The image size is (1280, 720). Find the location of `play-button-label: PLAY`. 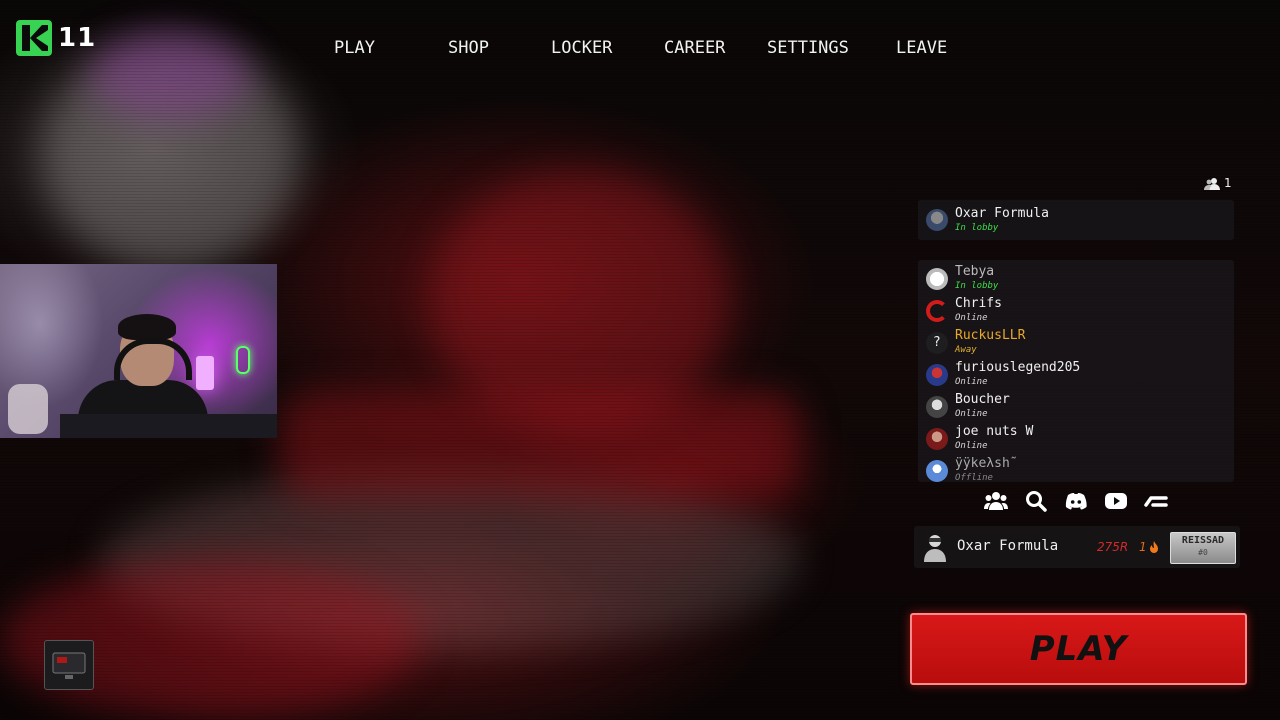

play-button-label: PLAY is located at coordinates (1078, 649).